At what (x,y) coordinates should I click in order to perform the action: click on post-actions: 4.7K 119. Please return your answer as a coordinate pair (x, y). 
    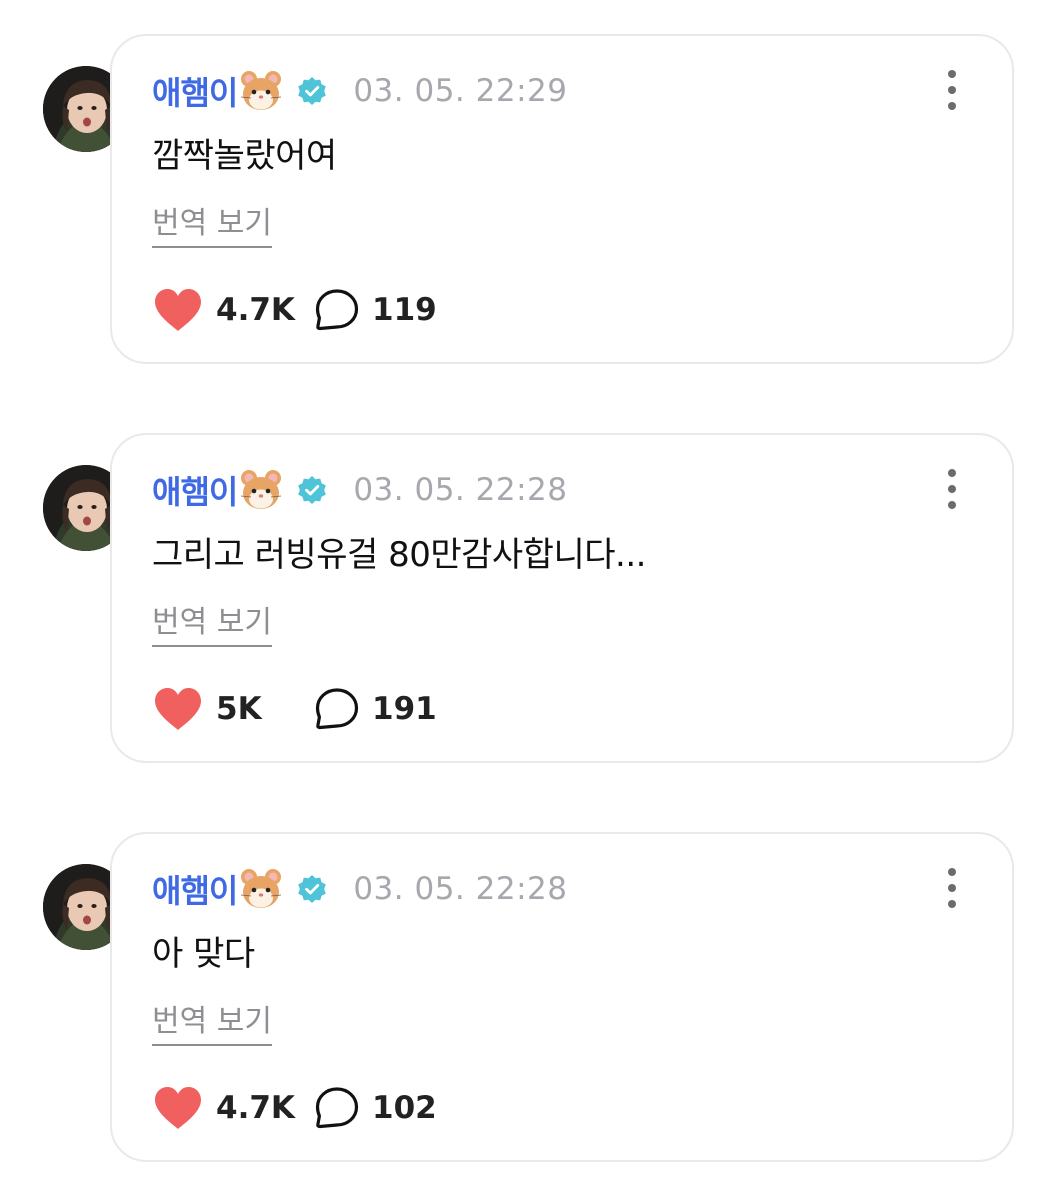
    Looking at the image, I should click on (294, 310).